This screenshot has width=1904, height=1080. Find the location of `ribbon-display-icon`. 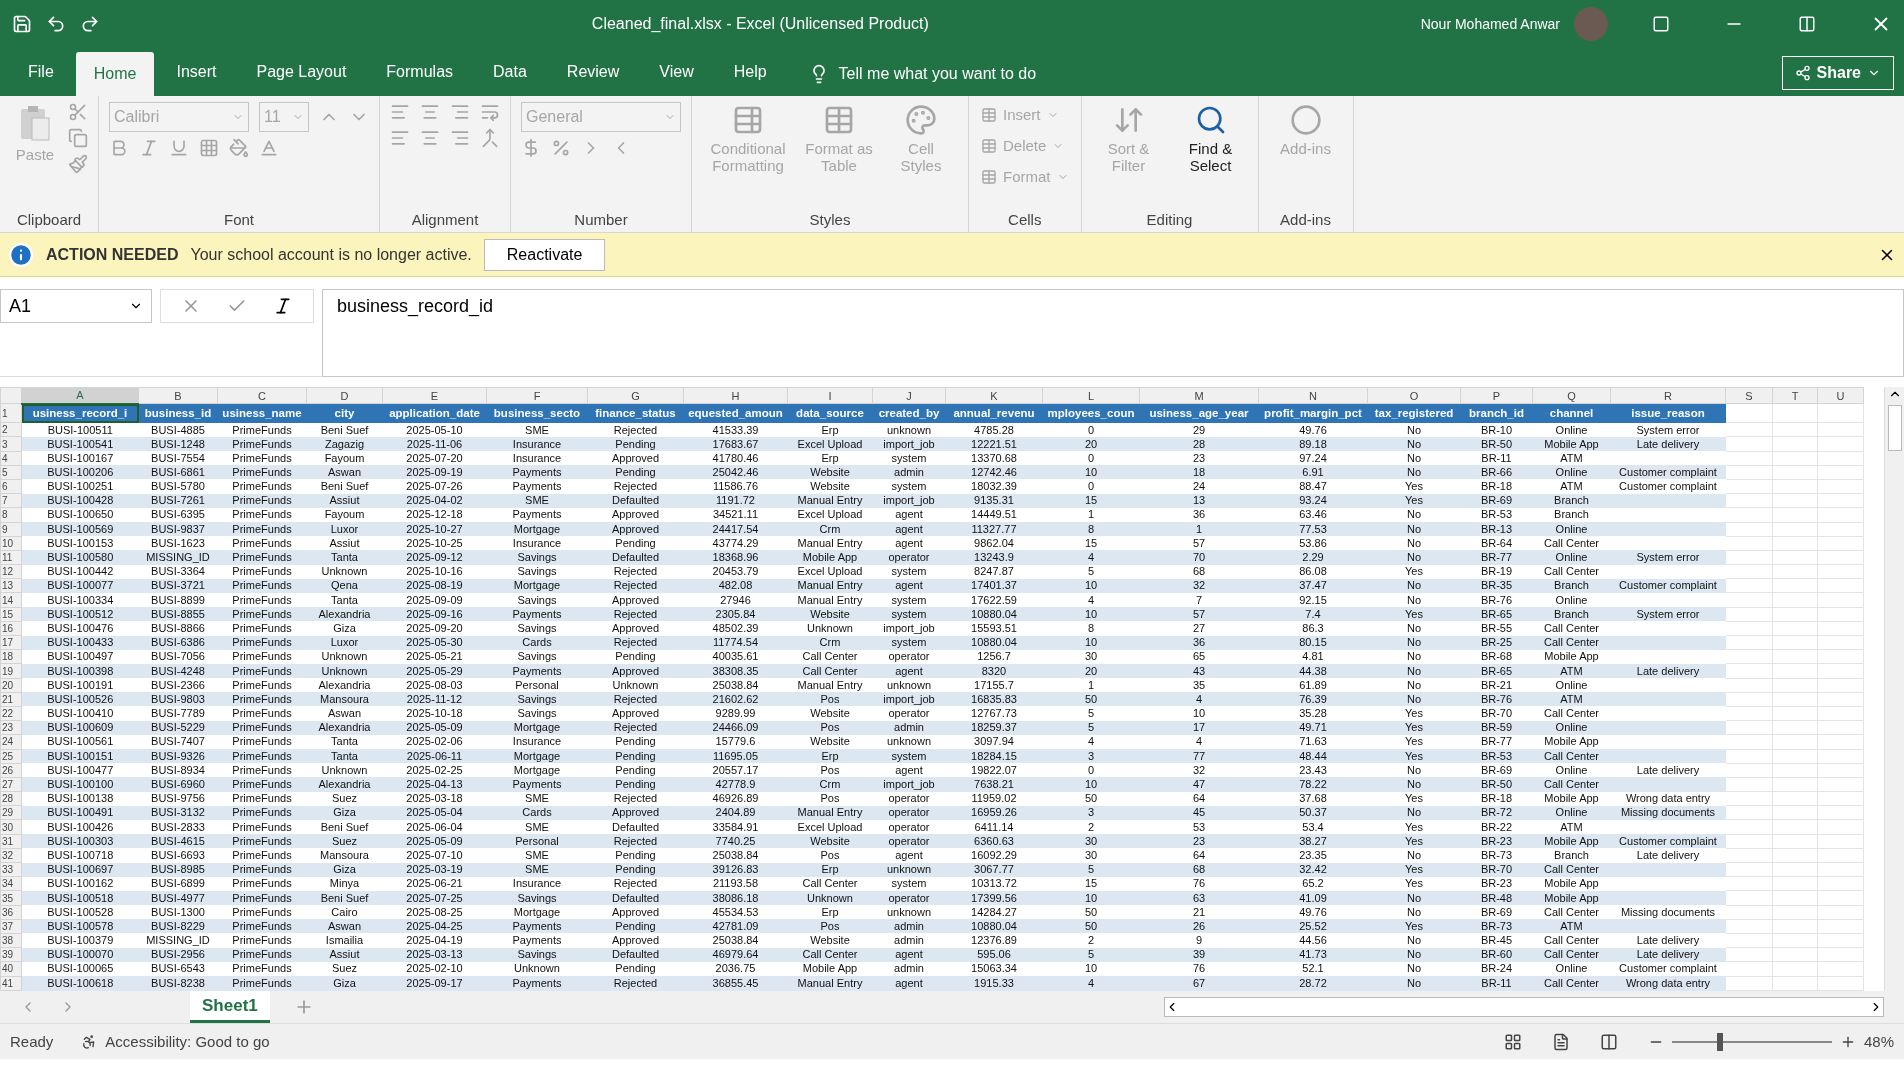

ribbon-display-icon is located at coordinates (1661, 24).